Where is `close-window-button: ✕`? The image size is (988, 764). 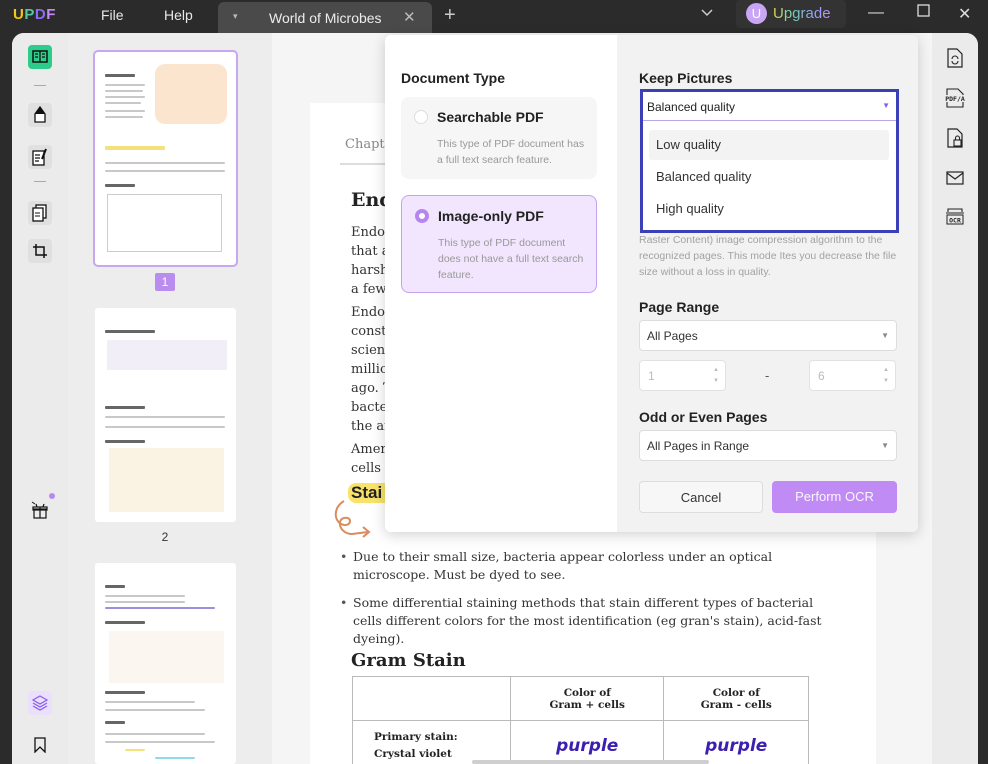 close-window-button: ✕ is located at coordinates (964, 14).